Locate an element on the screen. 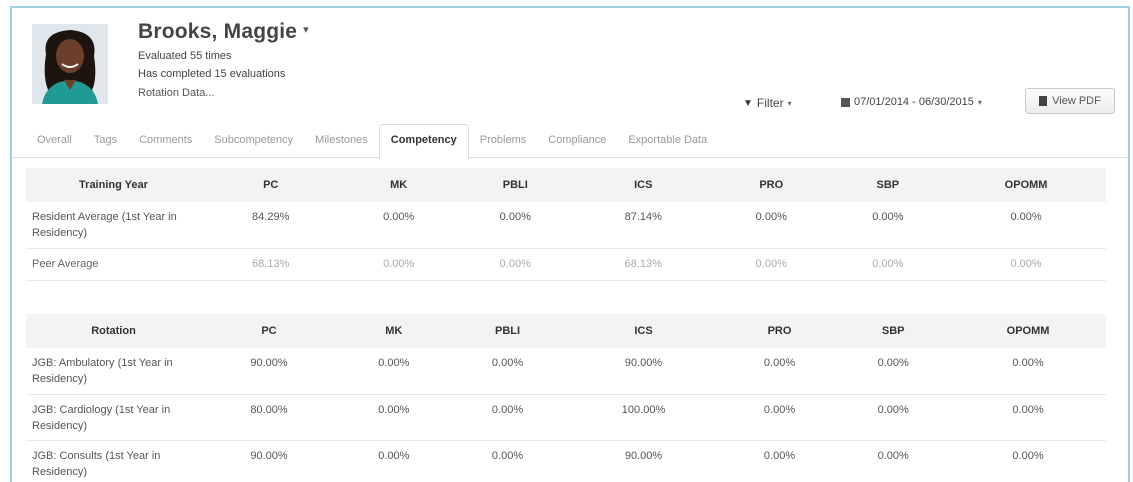 This screenshot has width=1133, height=482. date-range-dropdown: 07/01/2014 - 06/30/2015 ▾ is located at coordinates (911, 102).